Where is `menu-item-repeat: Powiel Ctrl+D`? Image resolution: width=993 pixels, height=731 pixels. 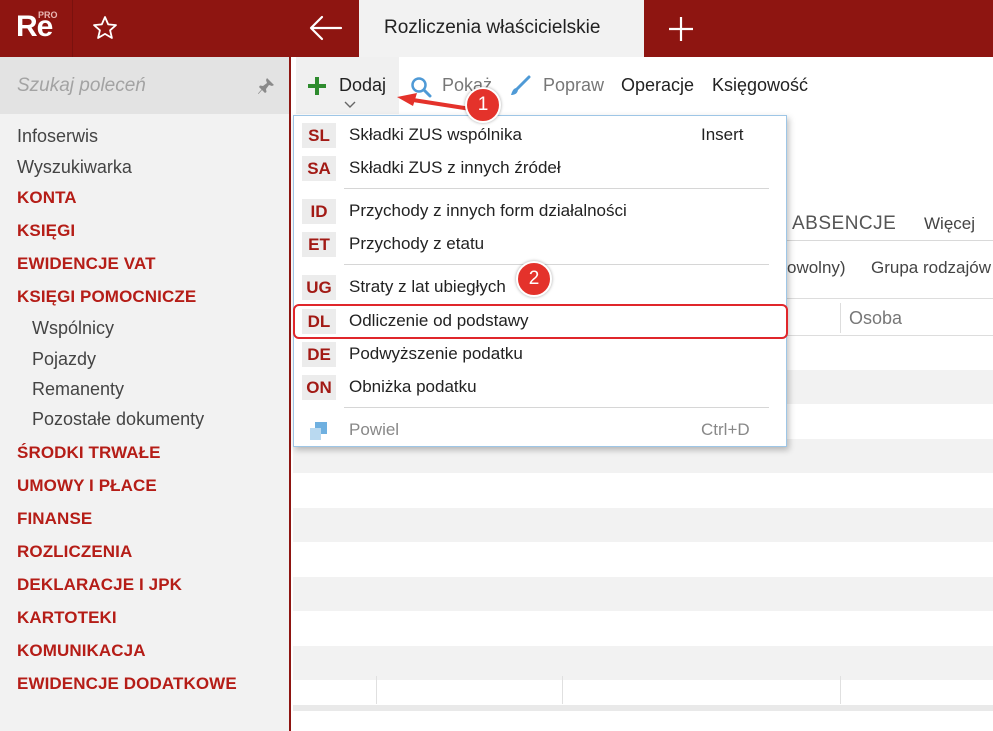
menu-item-repeat: Powiel Ctrl+D is located at coordinates (540, 430).